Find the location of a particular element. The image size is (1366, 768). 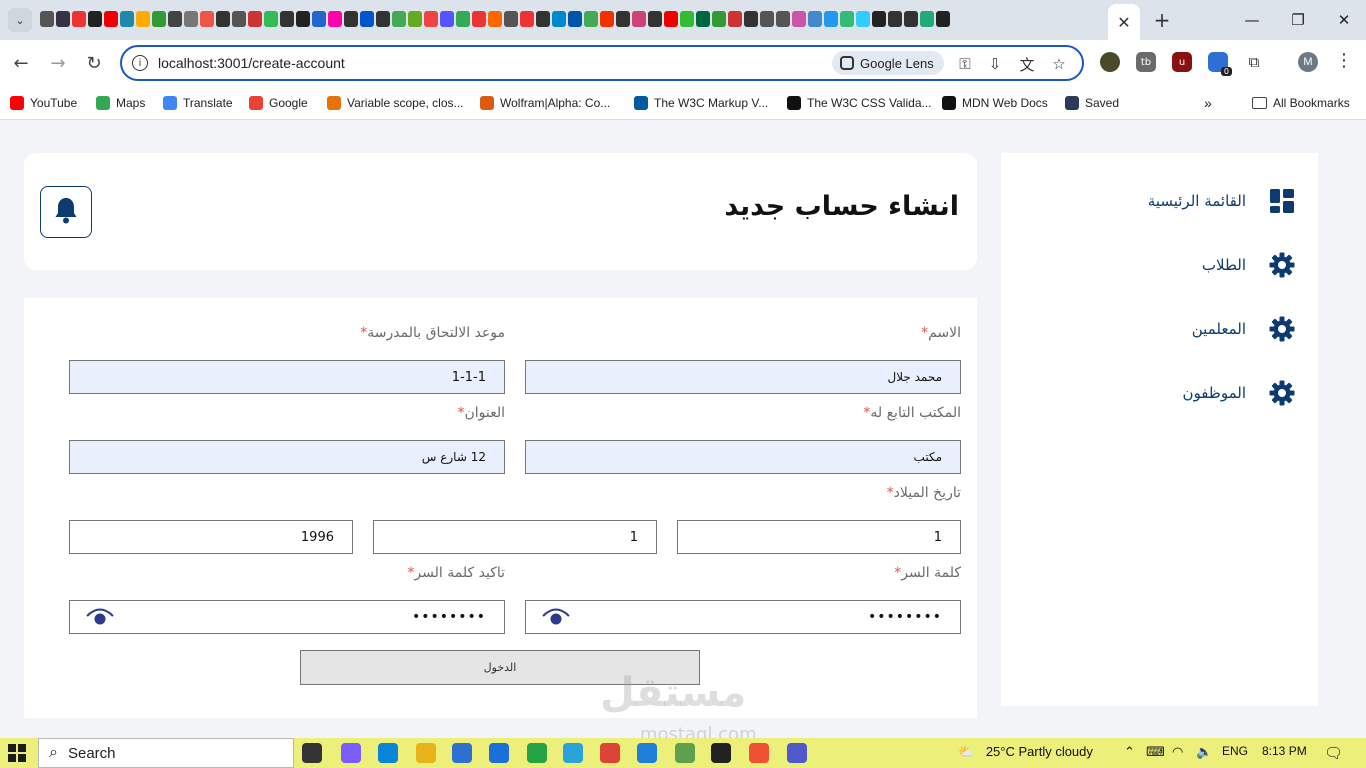

install-app-icon: ⇩ is located at coordinates (995, 64).